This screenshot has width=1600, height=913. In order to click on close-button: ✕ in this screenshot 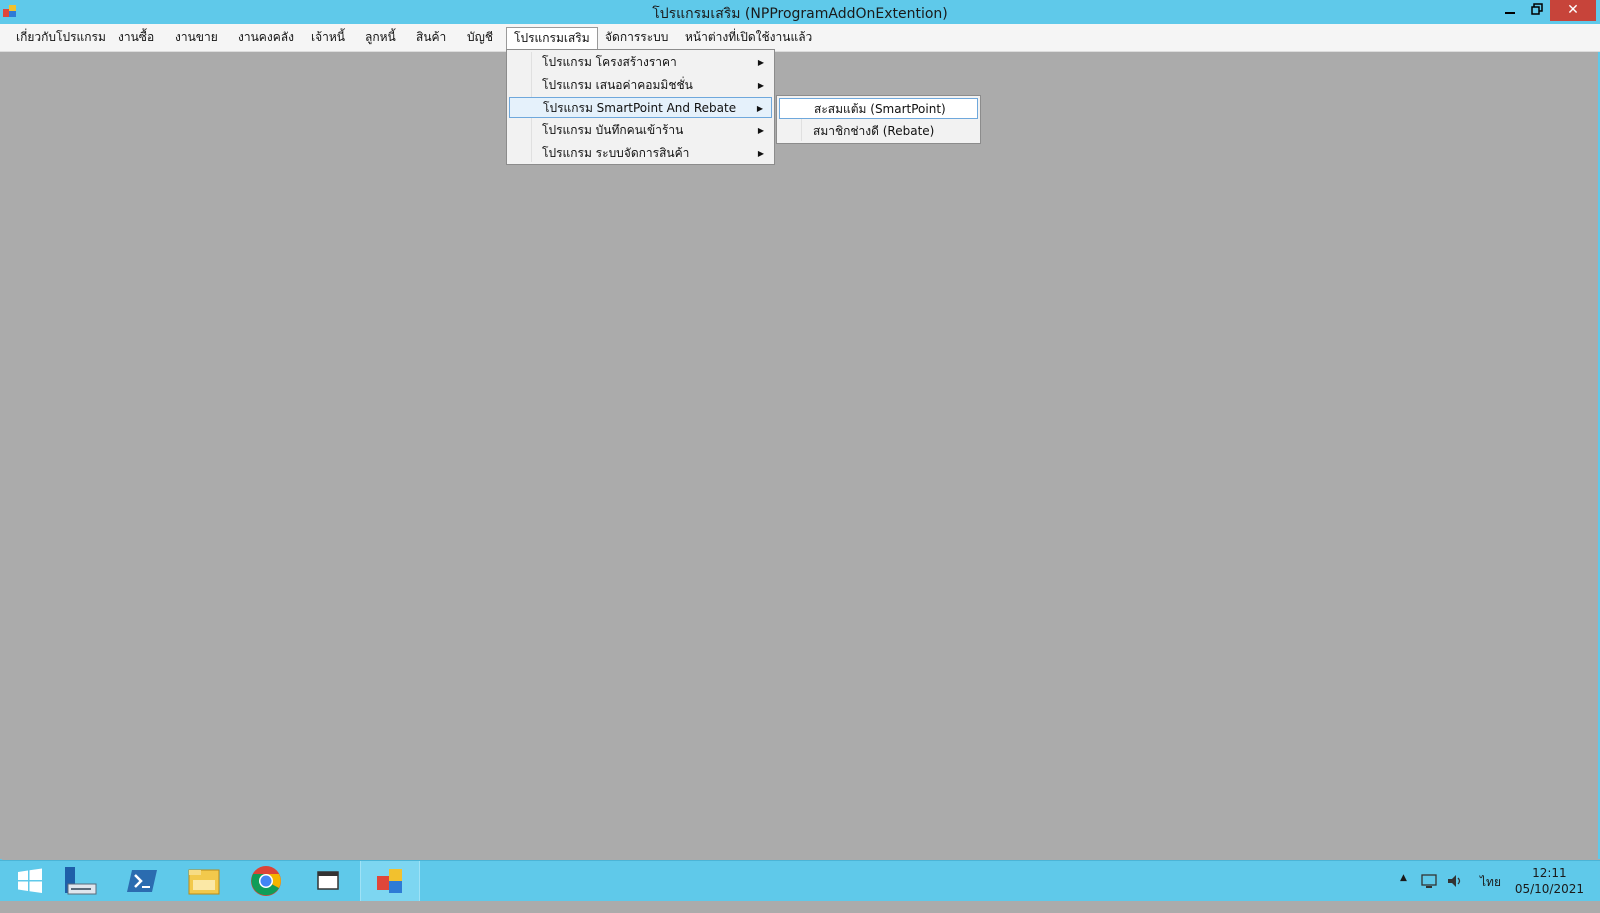, I will do `click(1573, 10)`.